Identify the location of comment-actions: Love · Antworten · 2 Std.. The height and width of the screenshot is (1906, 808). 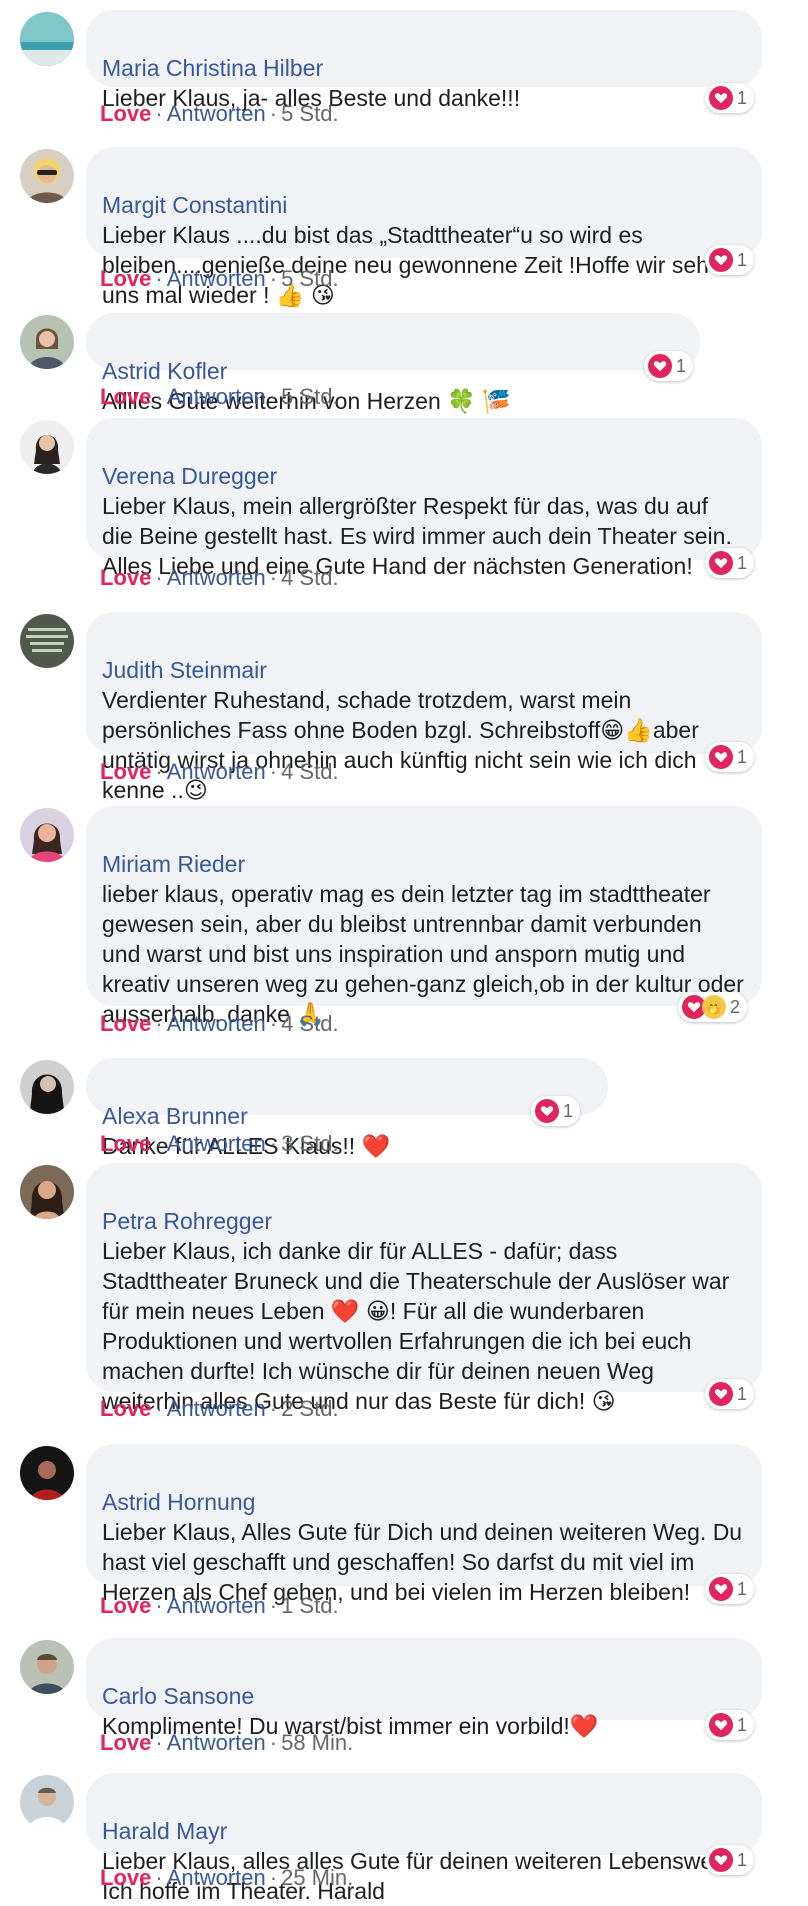
(219, 1409).